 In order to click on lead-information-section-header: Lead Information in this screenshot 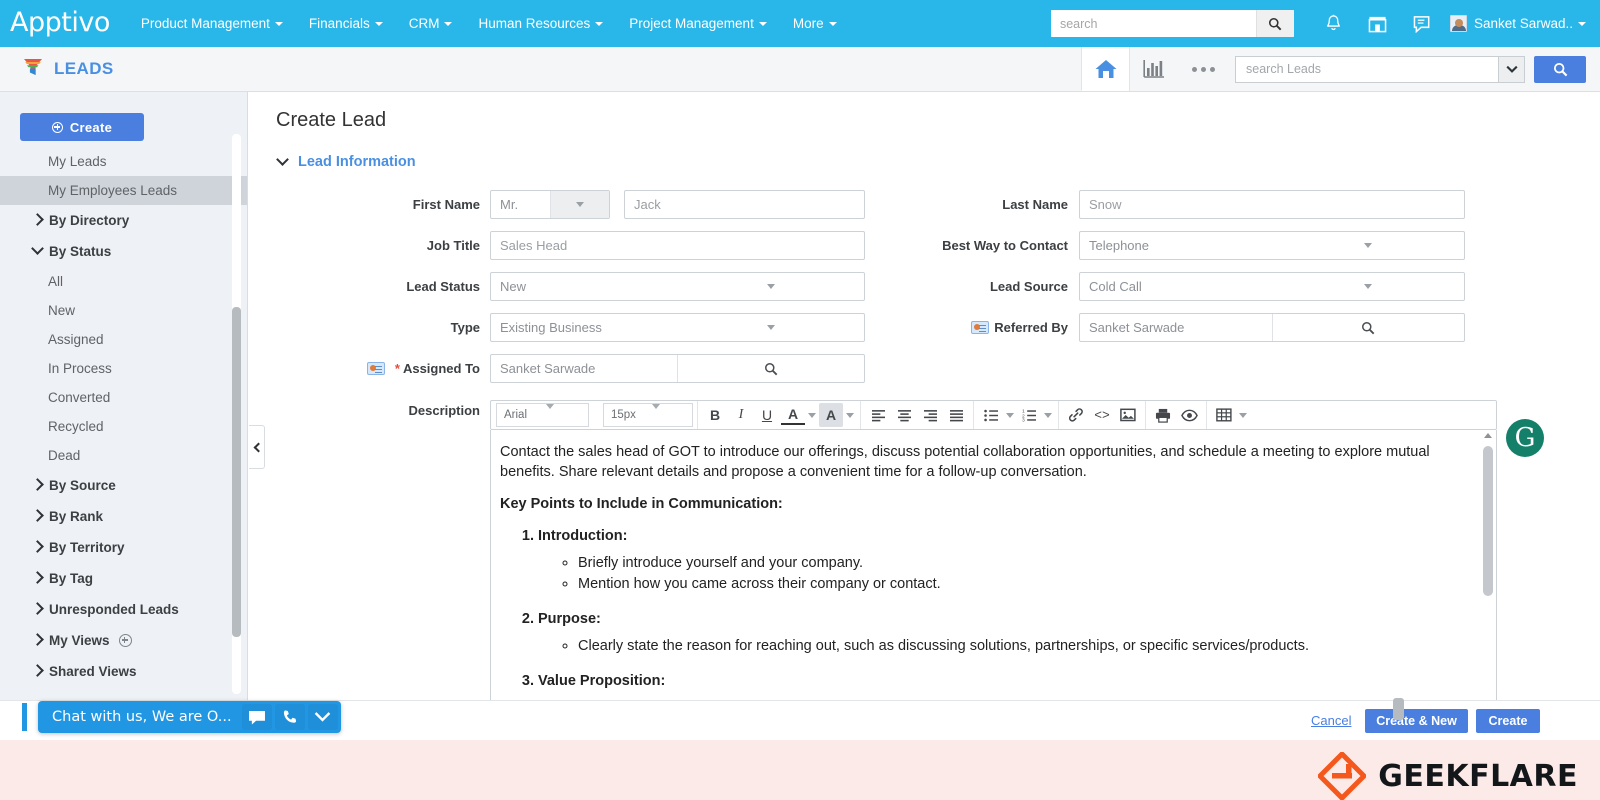, I will do `click(938, 161)`.